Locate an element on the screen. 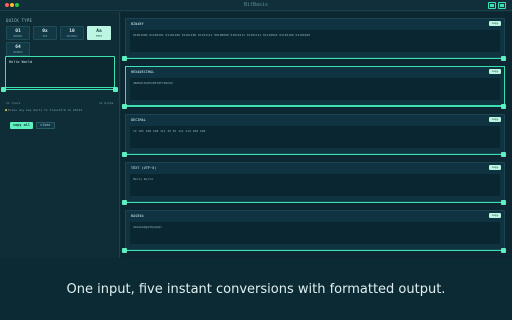  layout-toggle-button is located at coordinates (492, 5).